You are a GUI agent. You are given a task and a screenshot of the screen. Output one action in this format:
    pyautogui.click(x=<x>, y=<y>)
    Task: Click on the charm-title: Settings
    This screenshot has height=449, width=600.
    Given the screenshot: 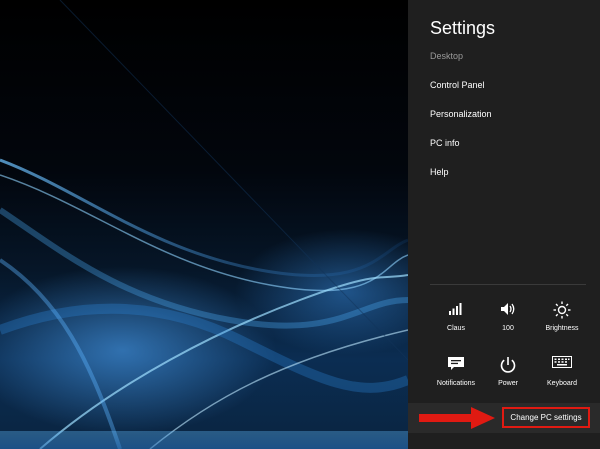 What is the action you would take?
    pyautogui.click(x=463, y=28)
    